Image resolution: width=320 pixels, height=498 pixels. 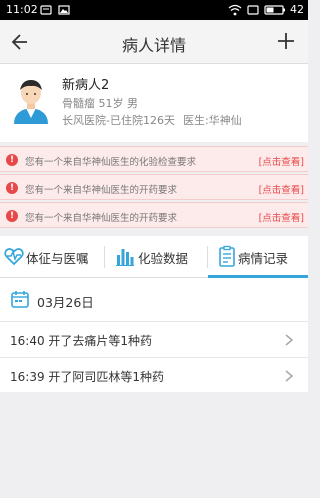 I want to click on screen-icon, so click(x=253, y=10).